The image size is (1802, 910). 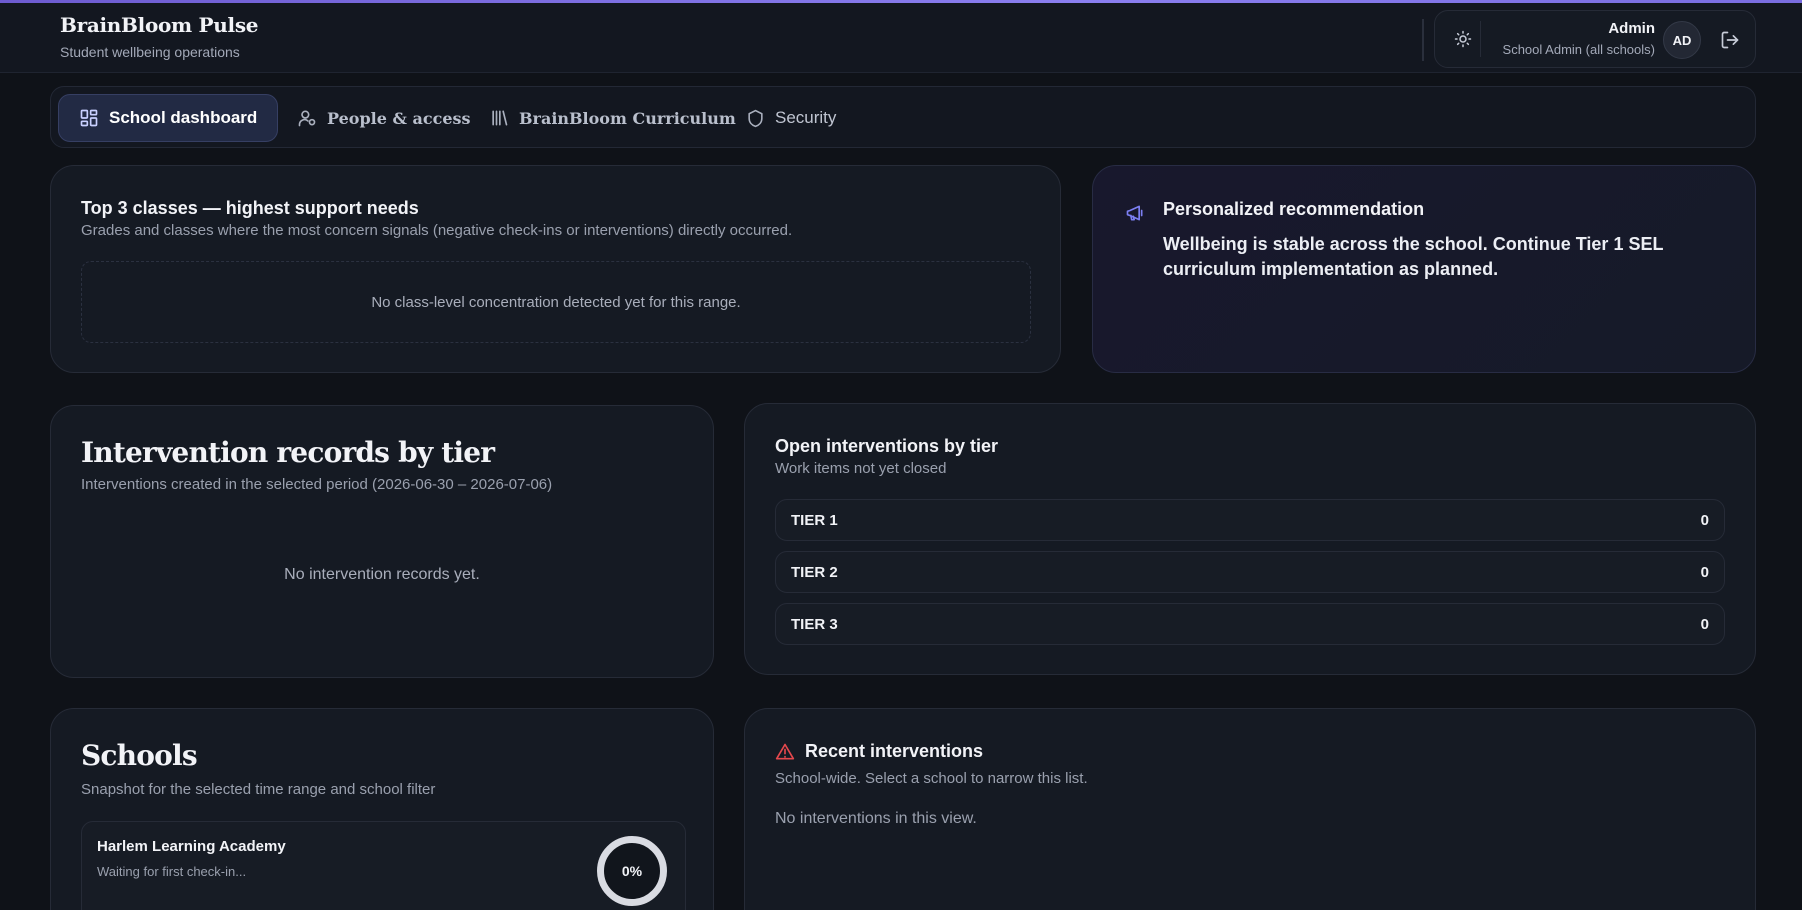 What do you see at coordinates (307, 118) in the screenshot?
I see `users-icon` at bounding box center [307, 118].